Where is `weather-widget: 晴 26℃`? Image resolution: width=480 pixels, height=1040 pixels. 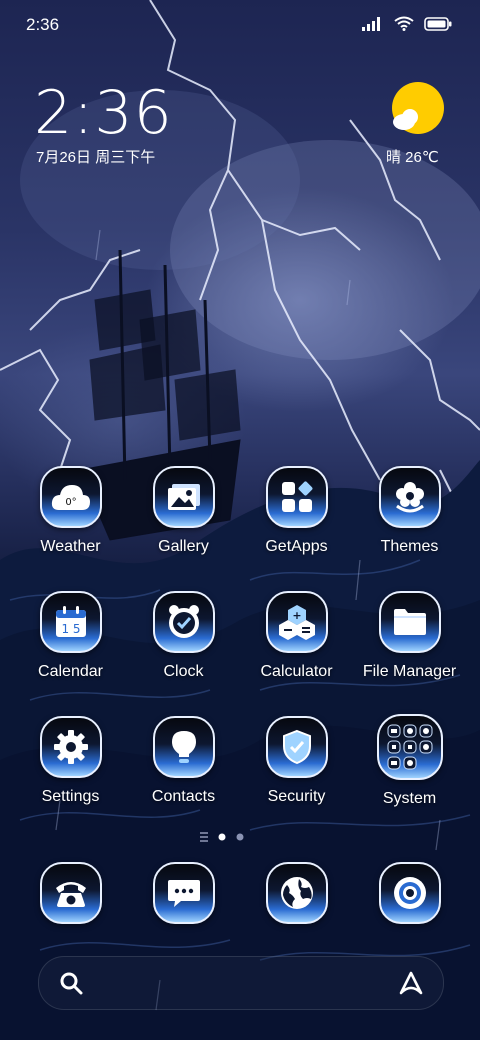
weather-widget: 晴 26℃ is located at coordinates (420, 125).